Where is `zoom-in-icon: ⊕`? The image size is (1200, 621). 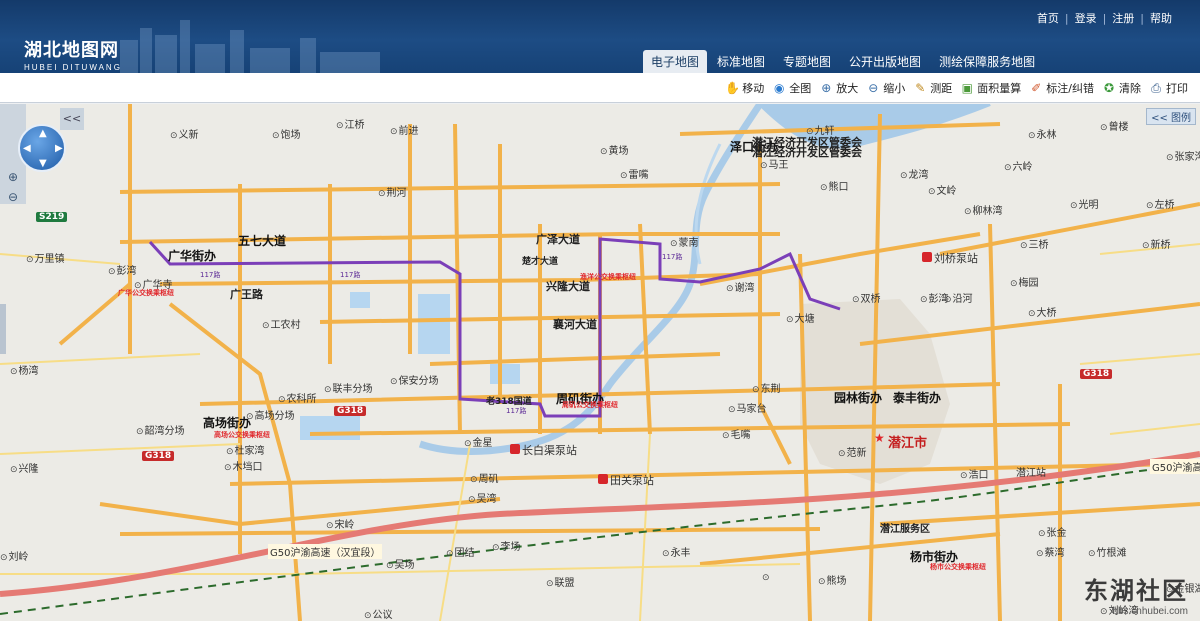 zoom-in-icon: ⊕ is located at coordinates (13, 177).